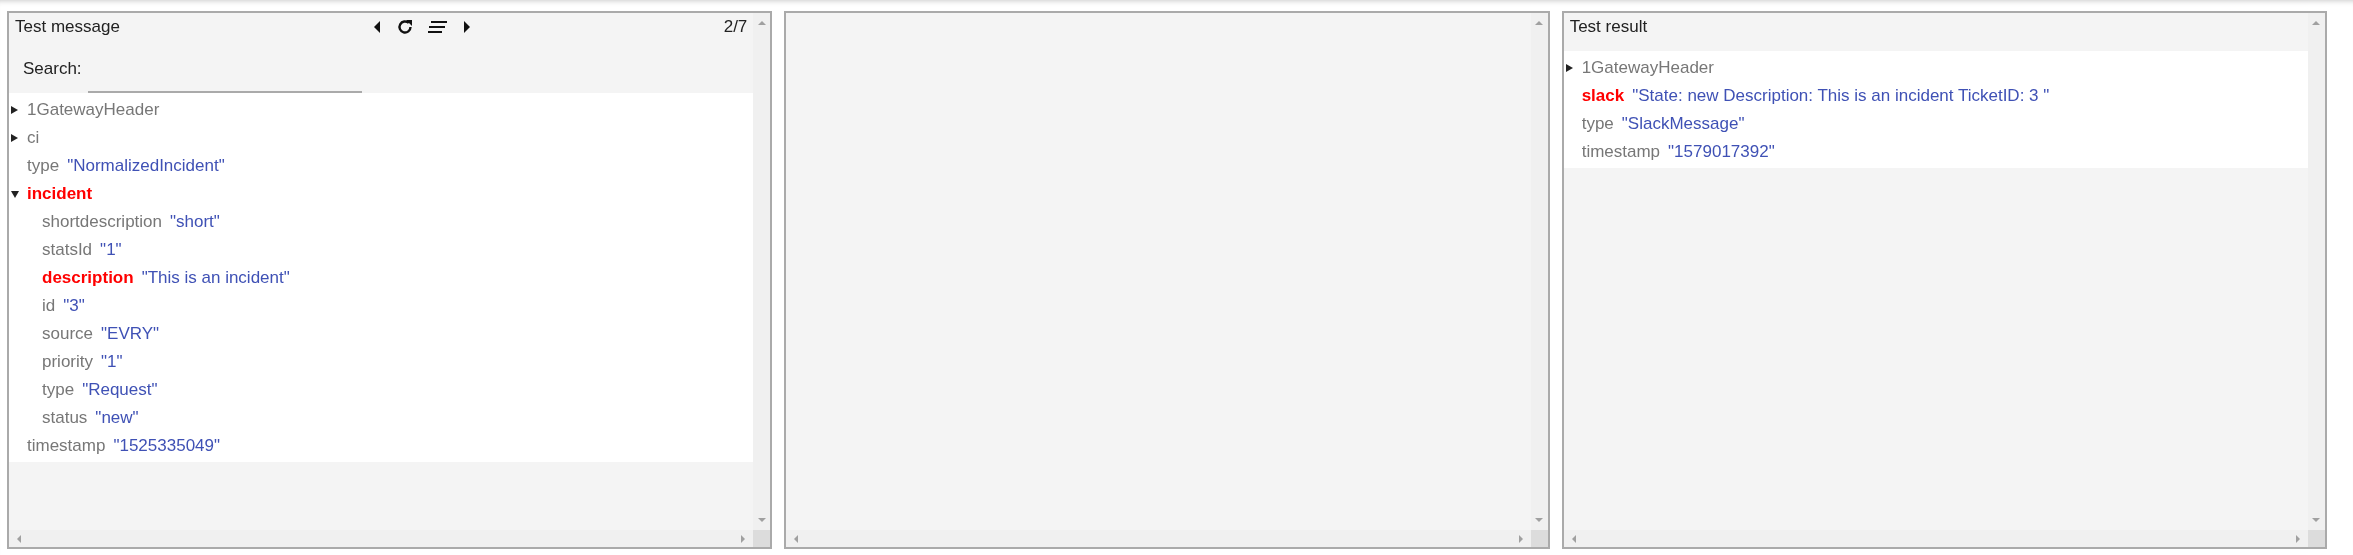 This screenshot has width=2353, height=555. Describe the element at coordinates (120, 390) in the screenshot. I see `tree-value: "Request"` at that location.